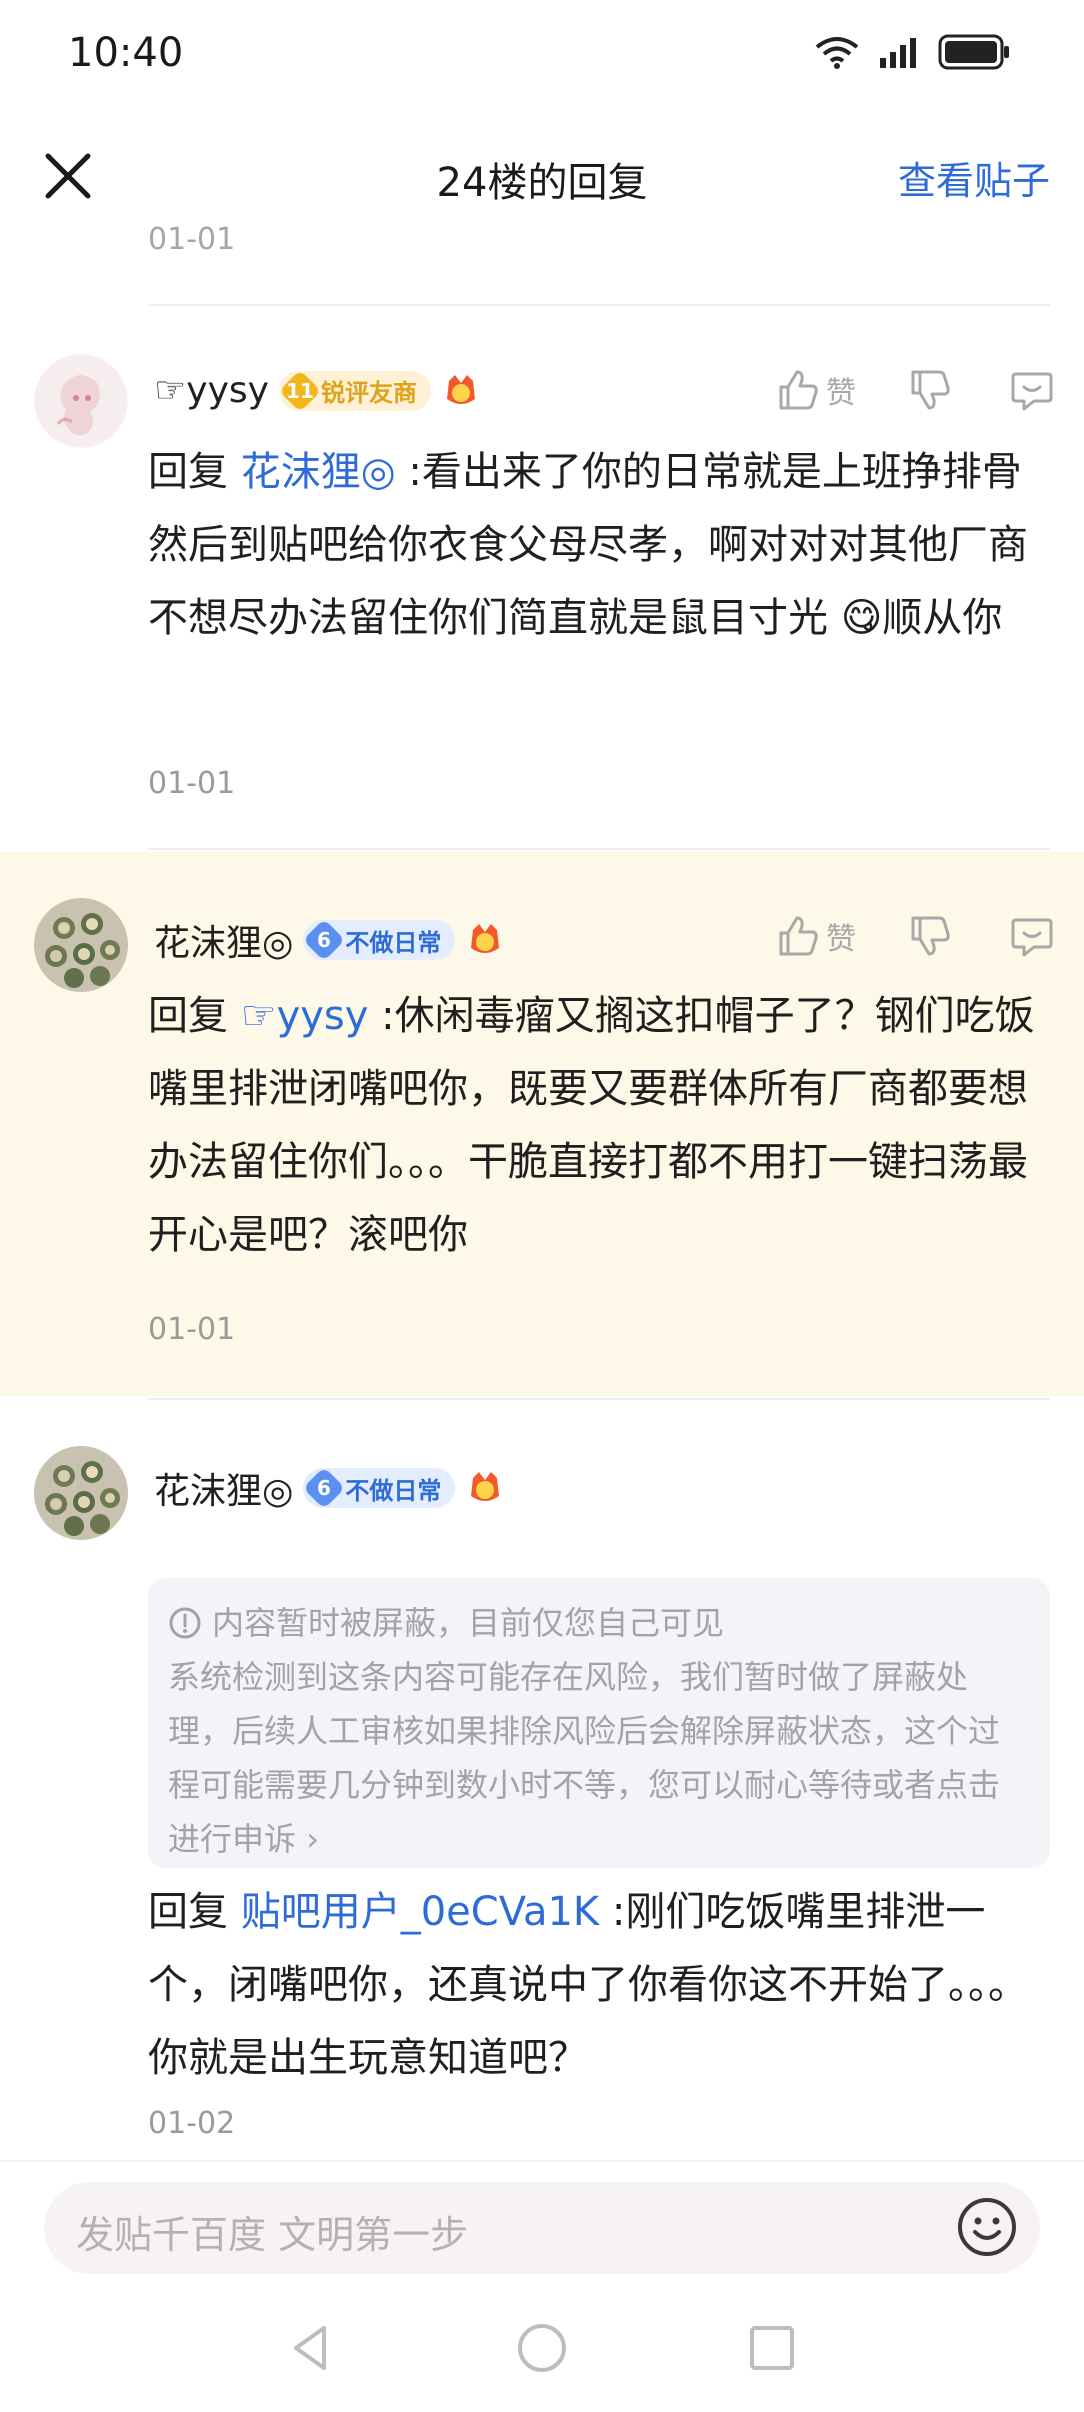 The image size is (1084, 2412). I want to click on system-nav-bar, so click(542, 2351).